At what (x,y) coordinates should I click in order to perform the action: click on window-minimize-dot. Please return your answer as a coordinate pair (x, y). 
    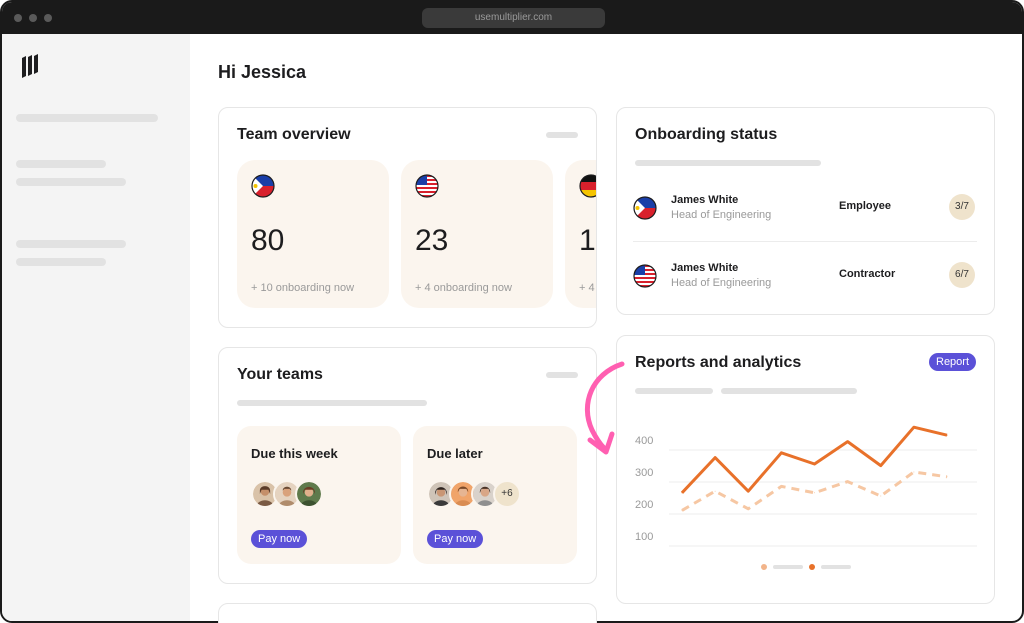
    Looking at the image, I should click on (33, 18).